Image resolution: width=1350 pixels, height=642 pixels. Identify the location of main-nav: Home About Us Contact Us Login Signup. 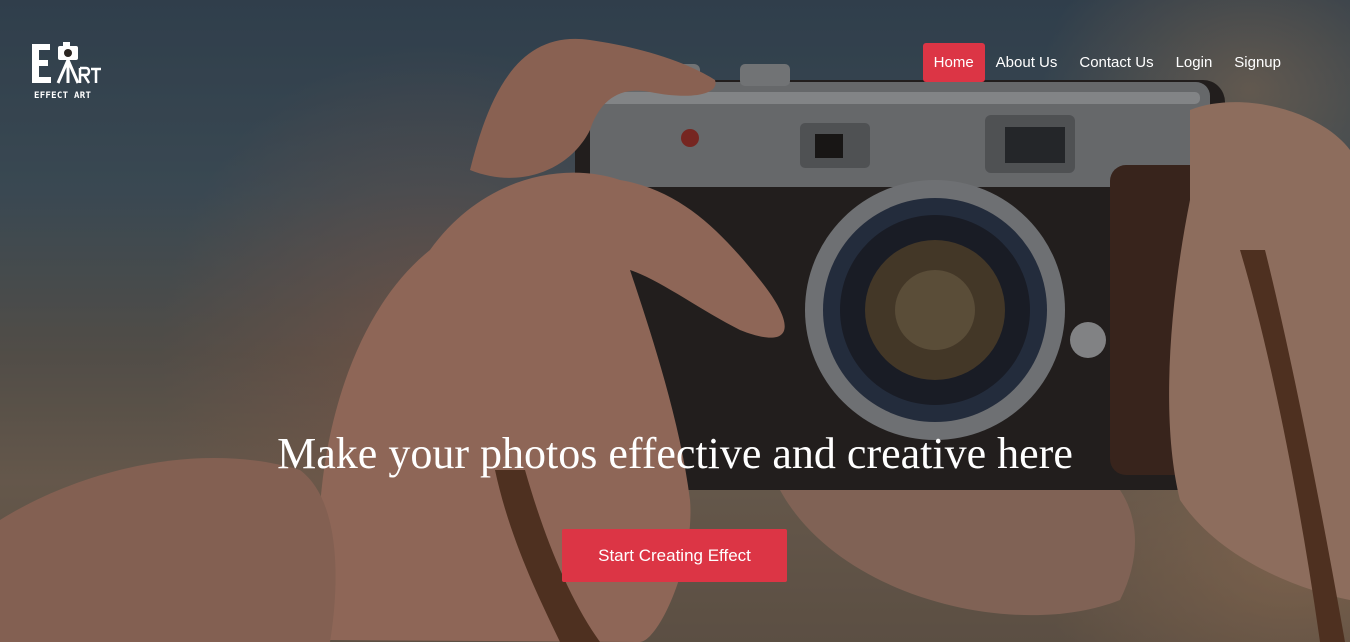
(1107, 62).